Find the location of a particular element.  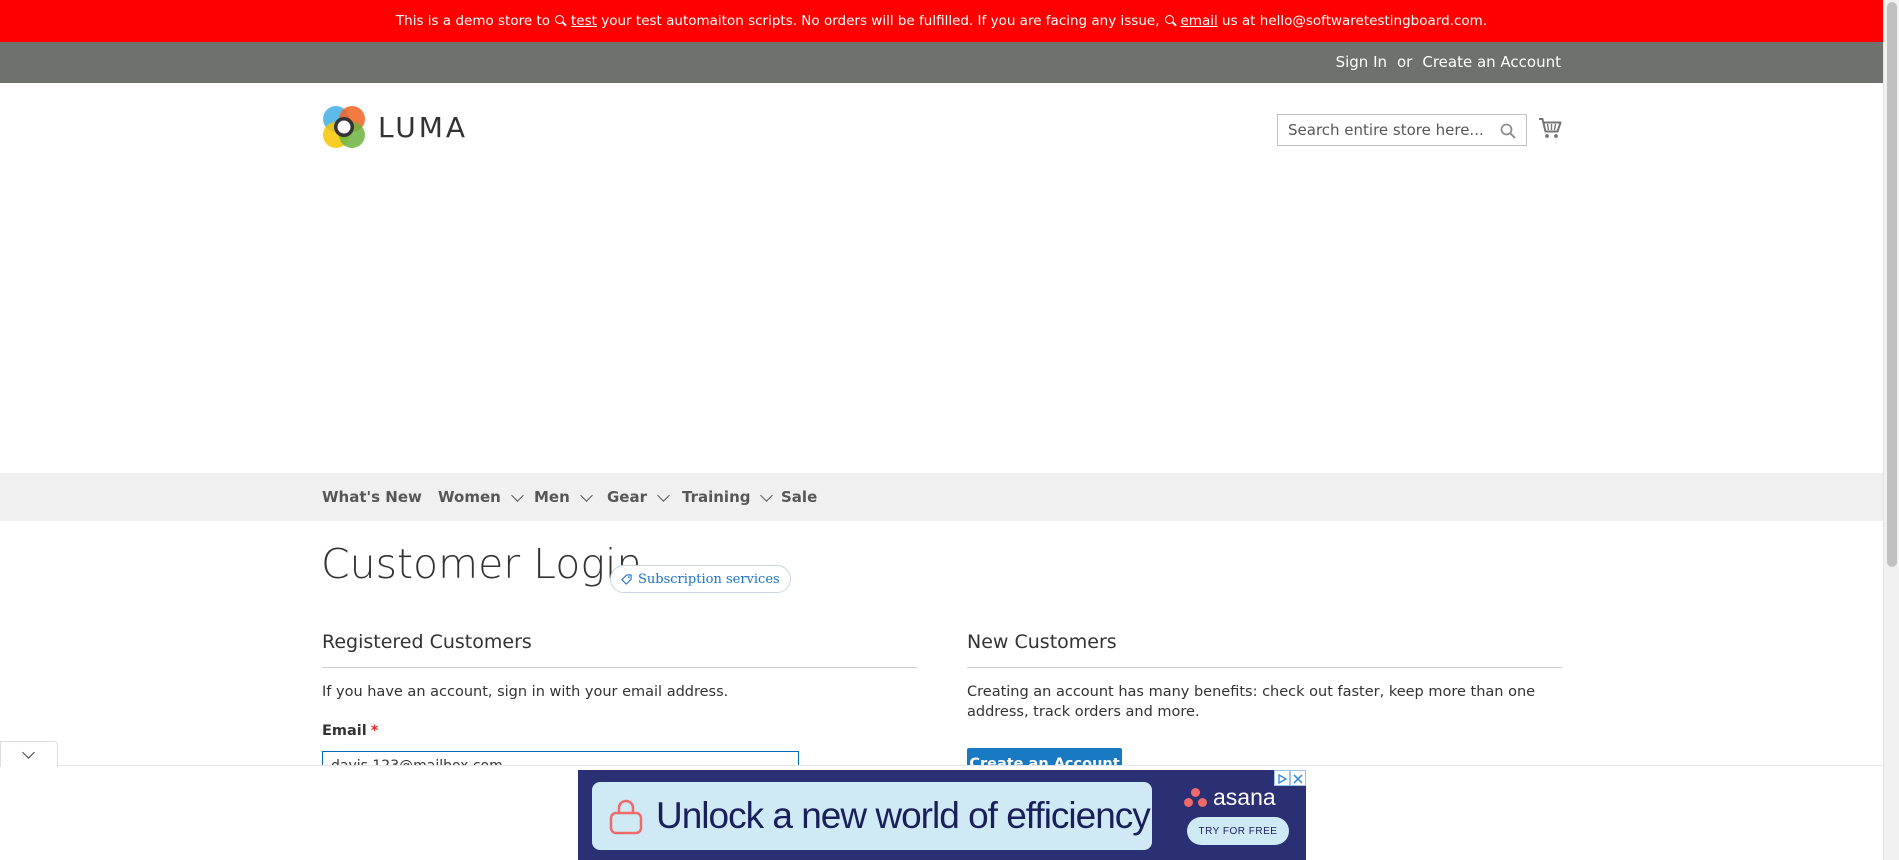

adchoices-icon is located at coordinates (1282, 778).